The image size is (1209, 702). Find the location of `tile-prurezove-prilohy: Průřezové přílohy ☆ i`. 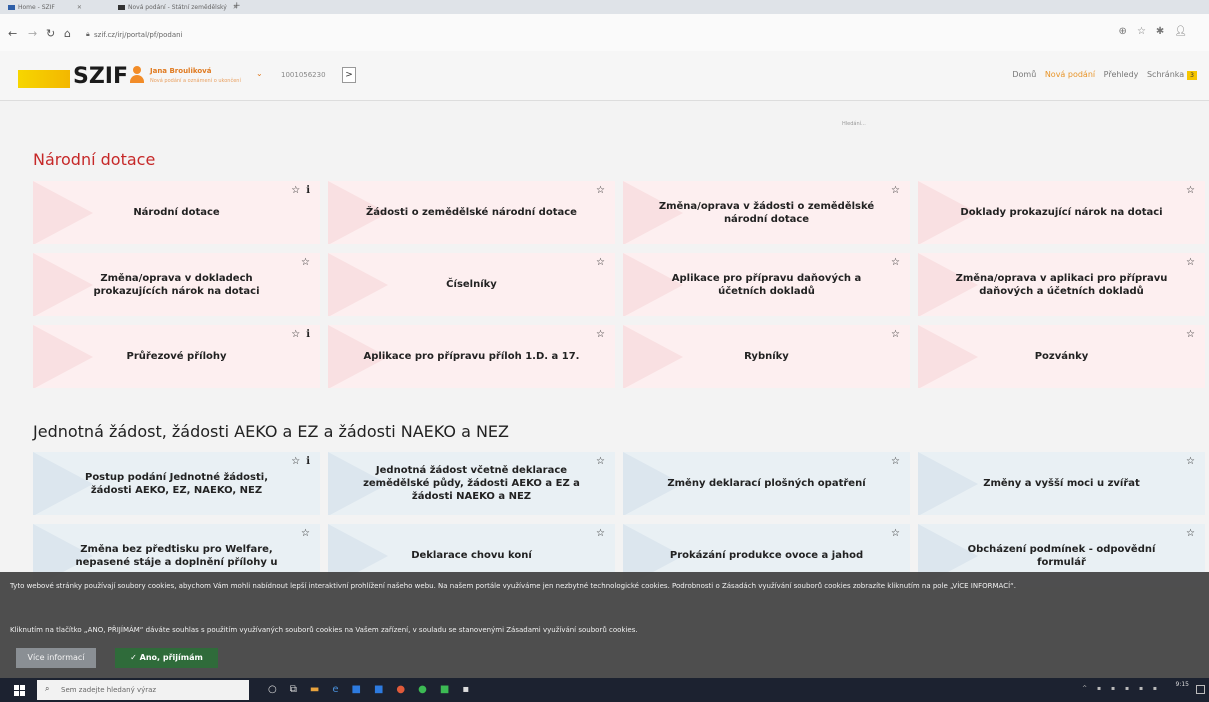

tile-prurezove-prilohy: Průřezové přílohy ☆ i is located at coordinates (176, 356).